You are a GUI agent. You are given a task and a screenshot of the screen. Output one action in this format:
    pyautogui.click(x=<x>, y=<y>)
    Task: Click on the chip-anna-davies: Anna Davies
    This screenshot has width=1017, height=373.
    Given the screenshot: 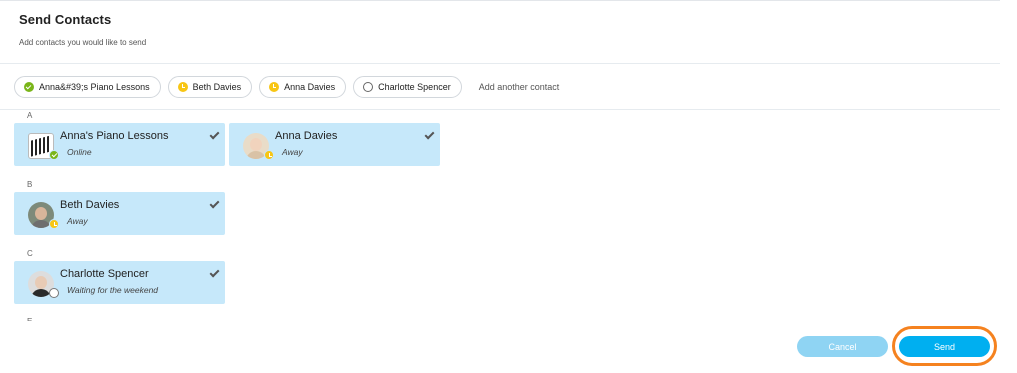 What is the action you would take?
    pyautogui.click(x=303, y=87)
    